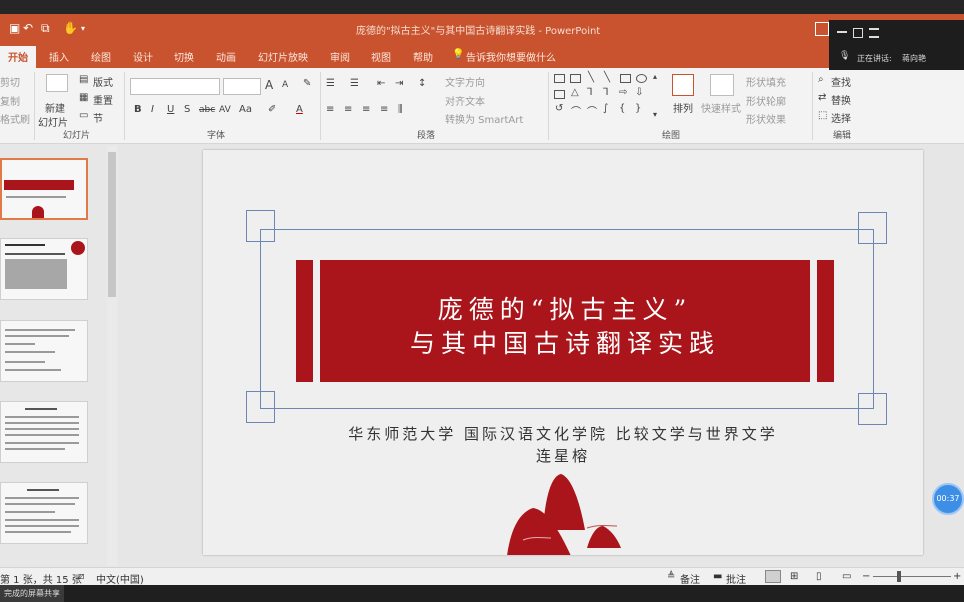 The width and height of the screenshot is (964, 602). What do you see at coordinates (639, 92) in the screenshot?
I see `arrow-shape-icon: ⇩` at bounding box center [639, 92].